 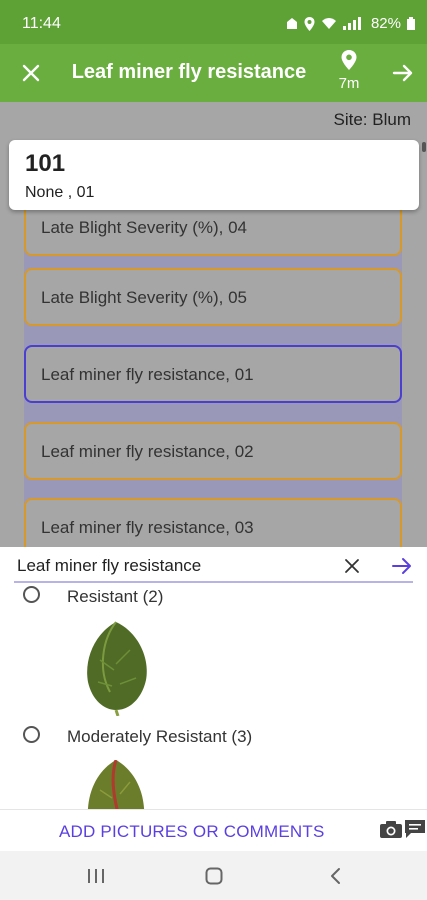 I want to click on status-time: 11:44, so click(x=41, y=23).